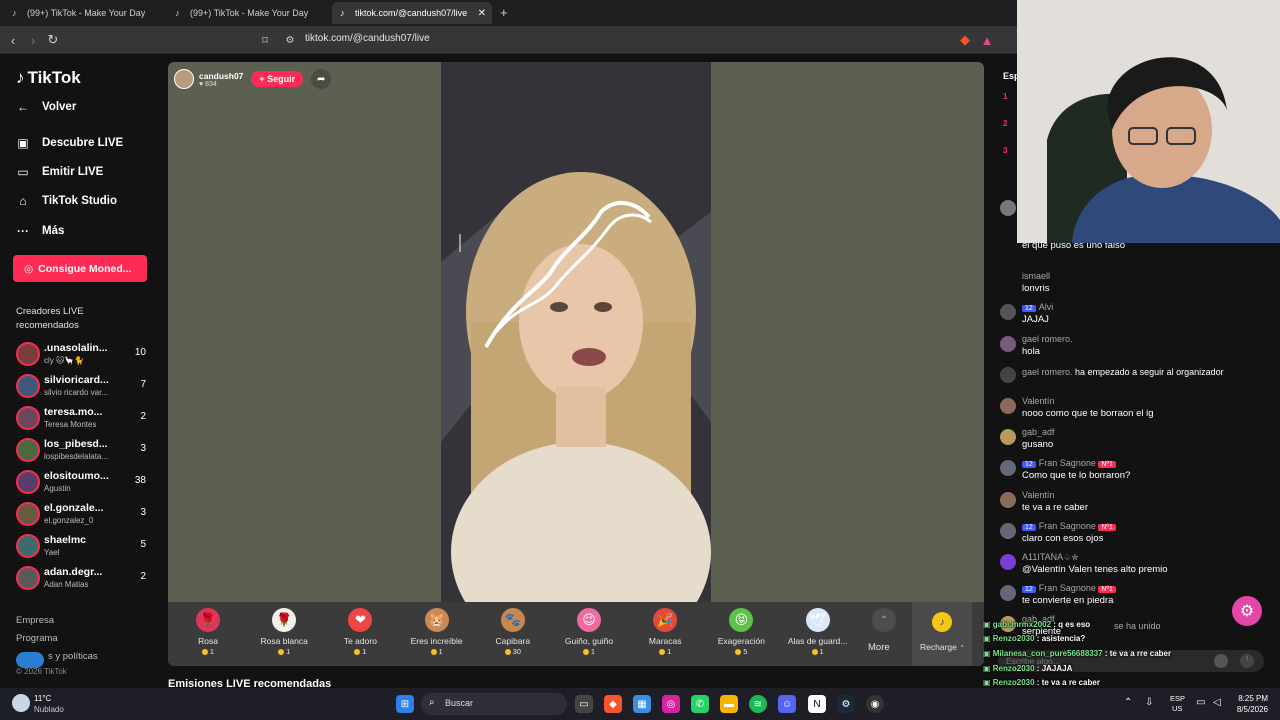  What do you see at coordinates (1247, 661) in the screenshot?
I see `send-icon: ↑` at bounding box center [1247, 661].